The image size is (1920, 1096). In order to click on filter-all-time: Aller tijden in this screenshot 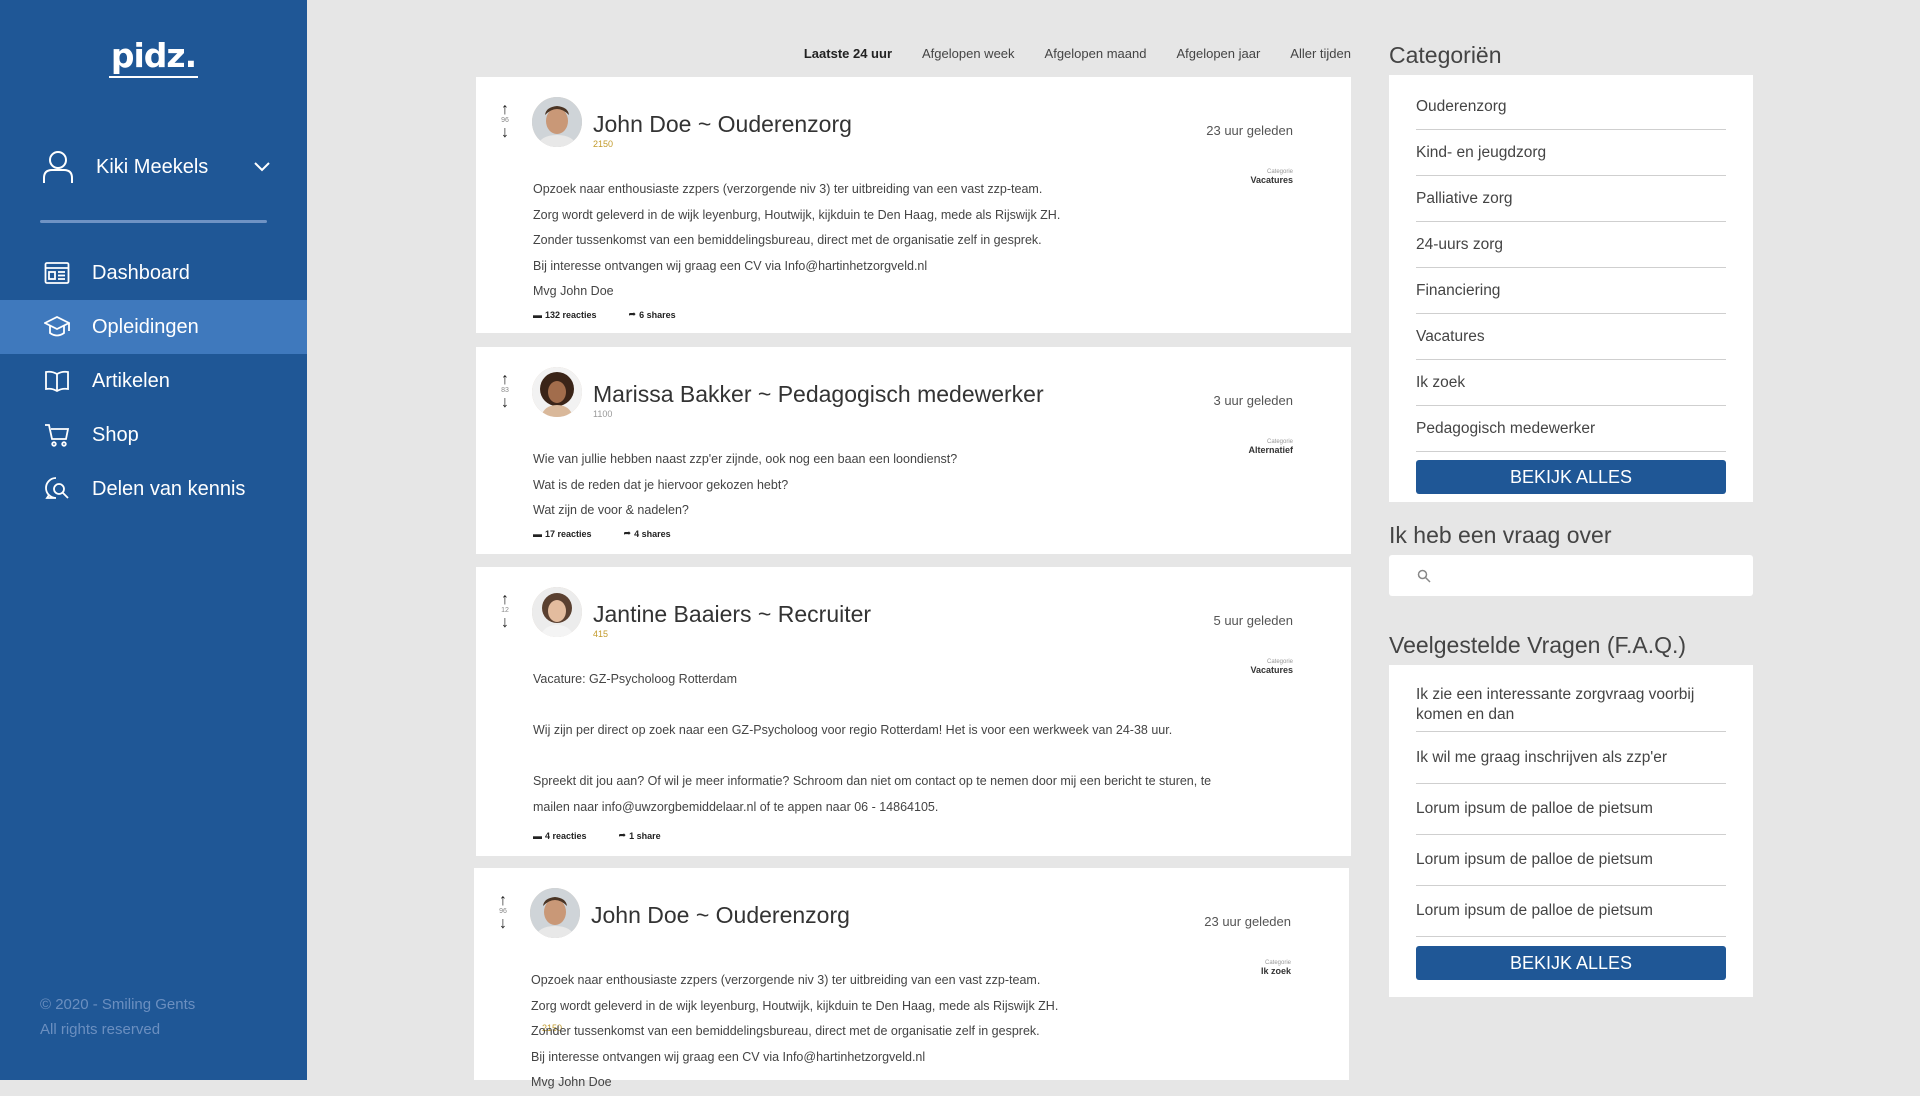, I will do `click(1320, 53)`.